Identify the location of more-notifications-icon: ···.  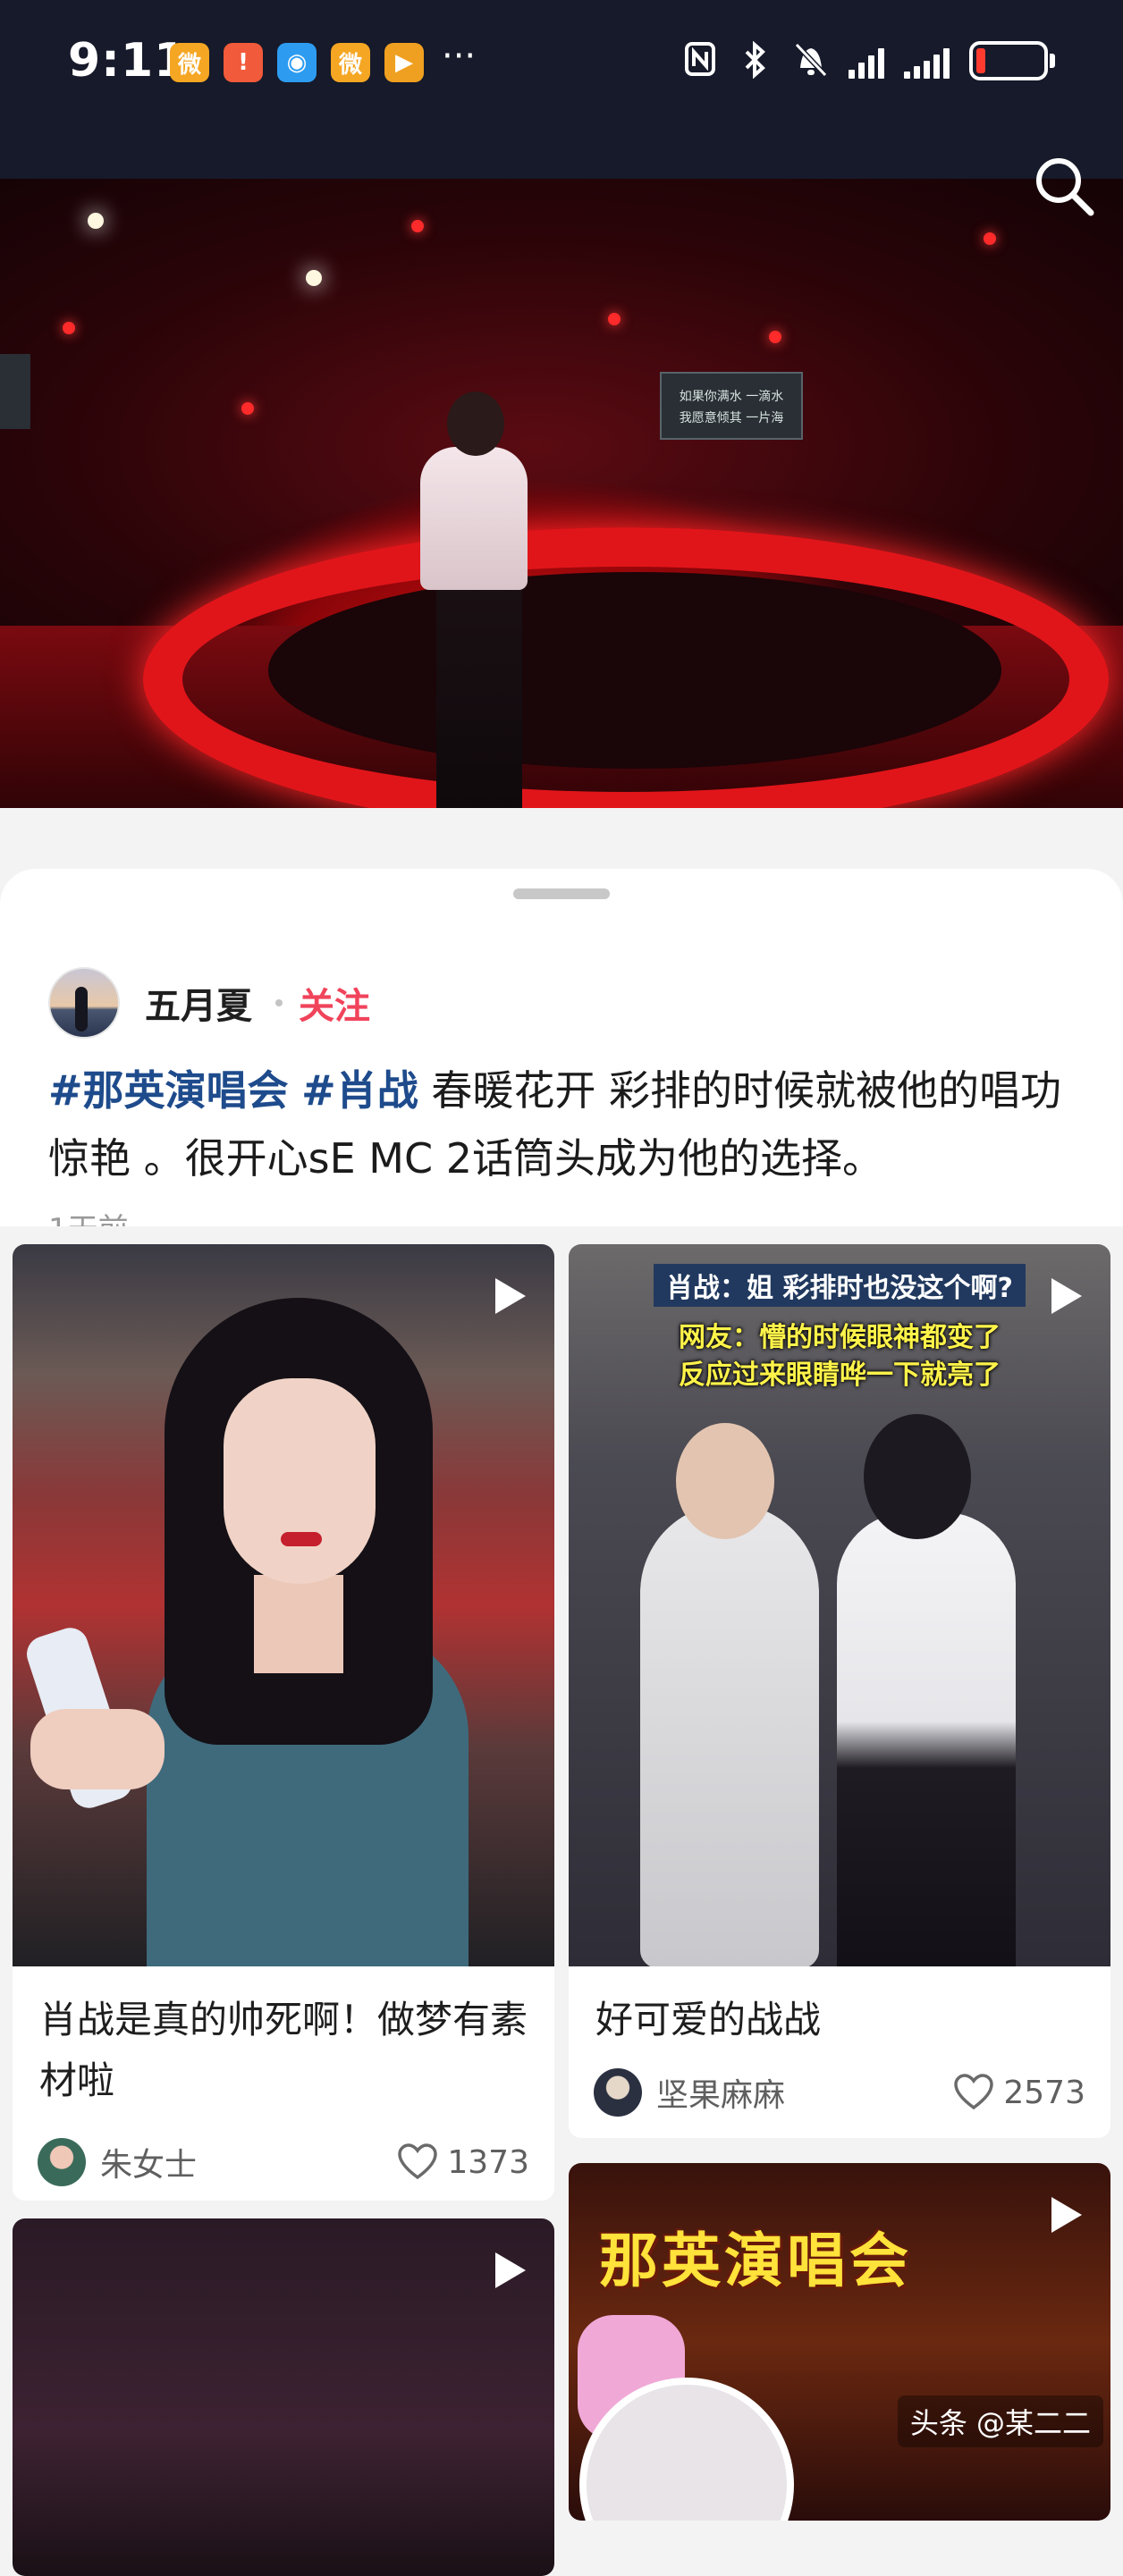
(459, 57).